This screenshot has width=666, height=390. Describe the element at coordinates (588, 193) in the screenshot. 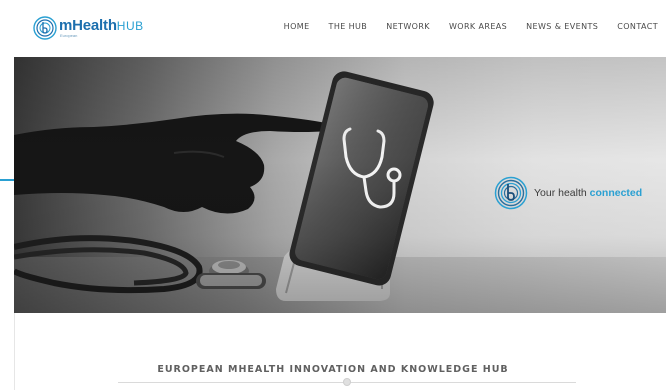

I see `tagline-text: Your health connected` at that location.